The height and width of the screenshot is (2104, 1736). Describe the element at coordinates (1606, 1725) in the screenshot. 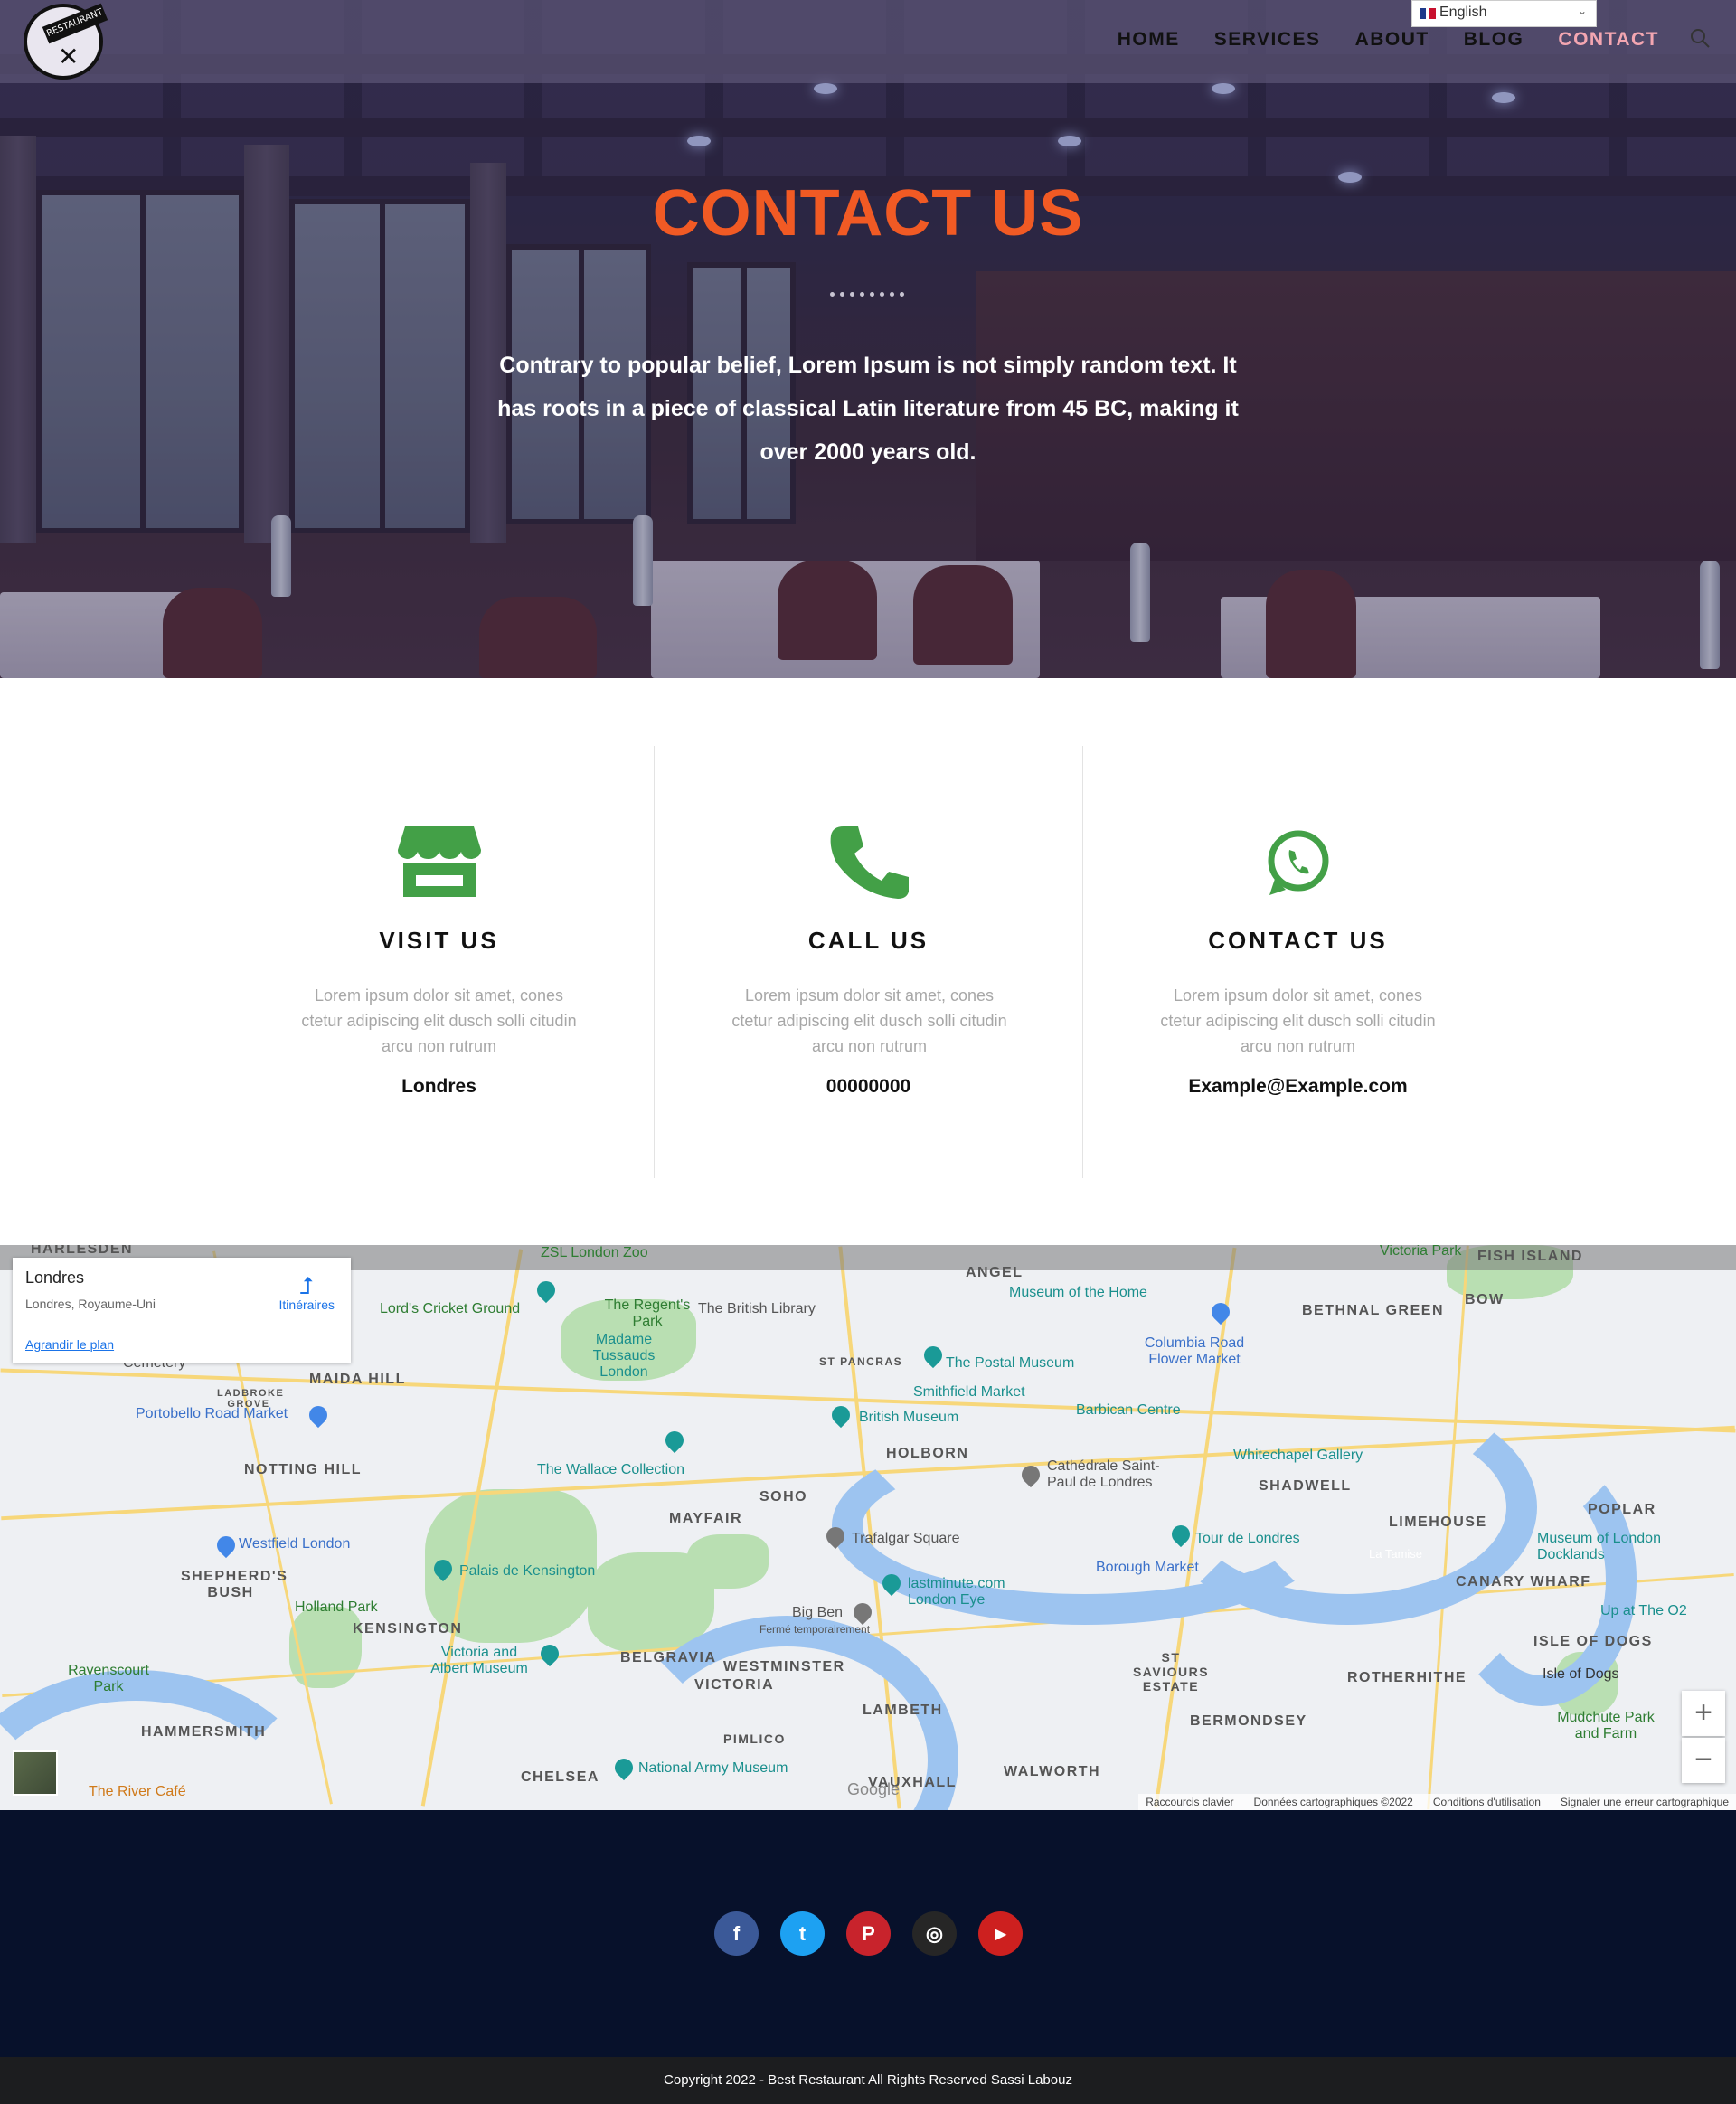

I see `map-label: Mudchute Park and Farm` at that location.